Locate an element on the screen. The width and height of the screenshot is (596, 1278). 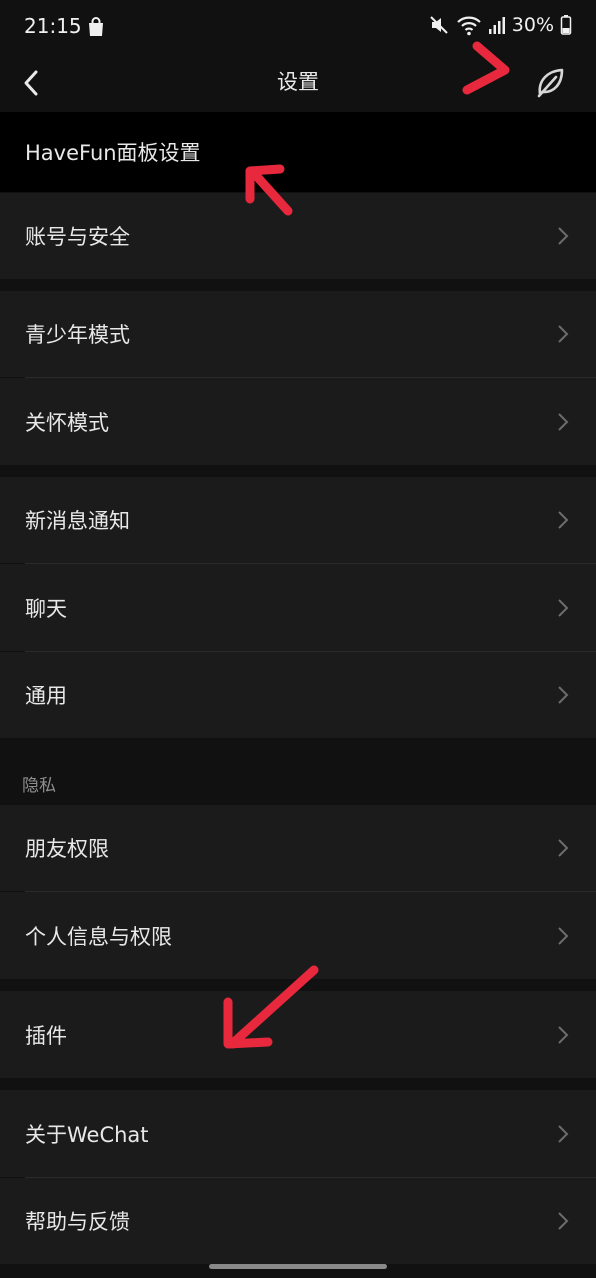
page-title: 设置 is located at coordinates (298, 82).